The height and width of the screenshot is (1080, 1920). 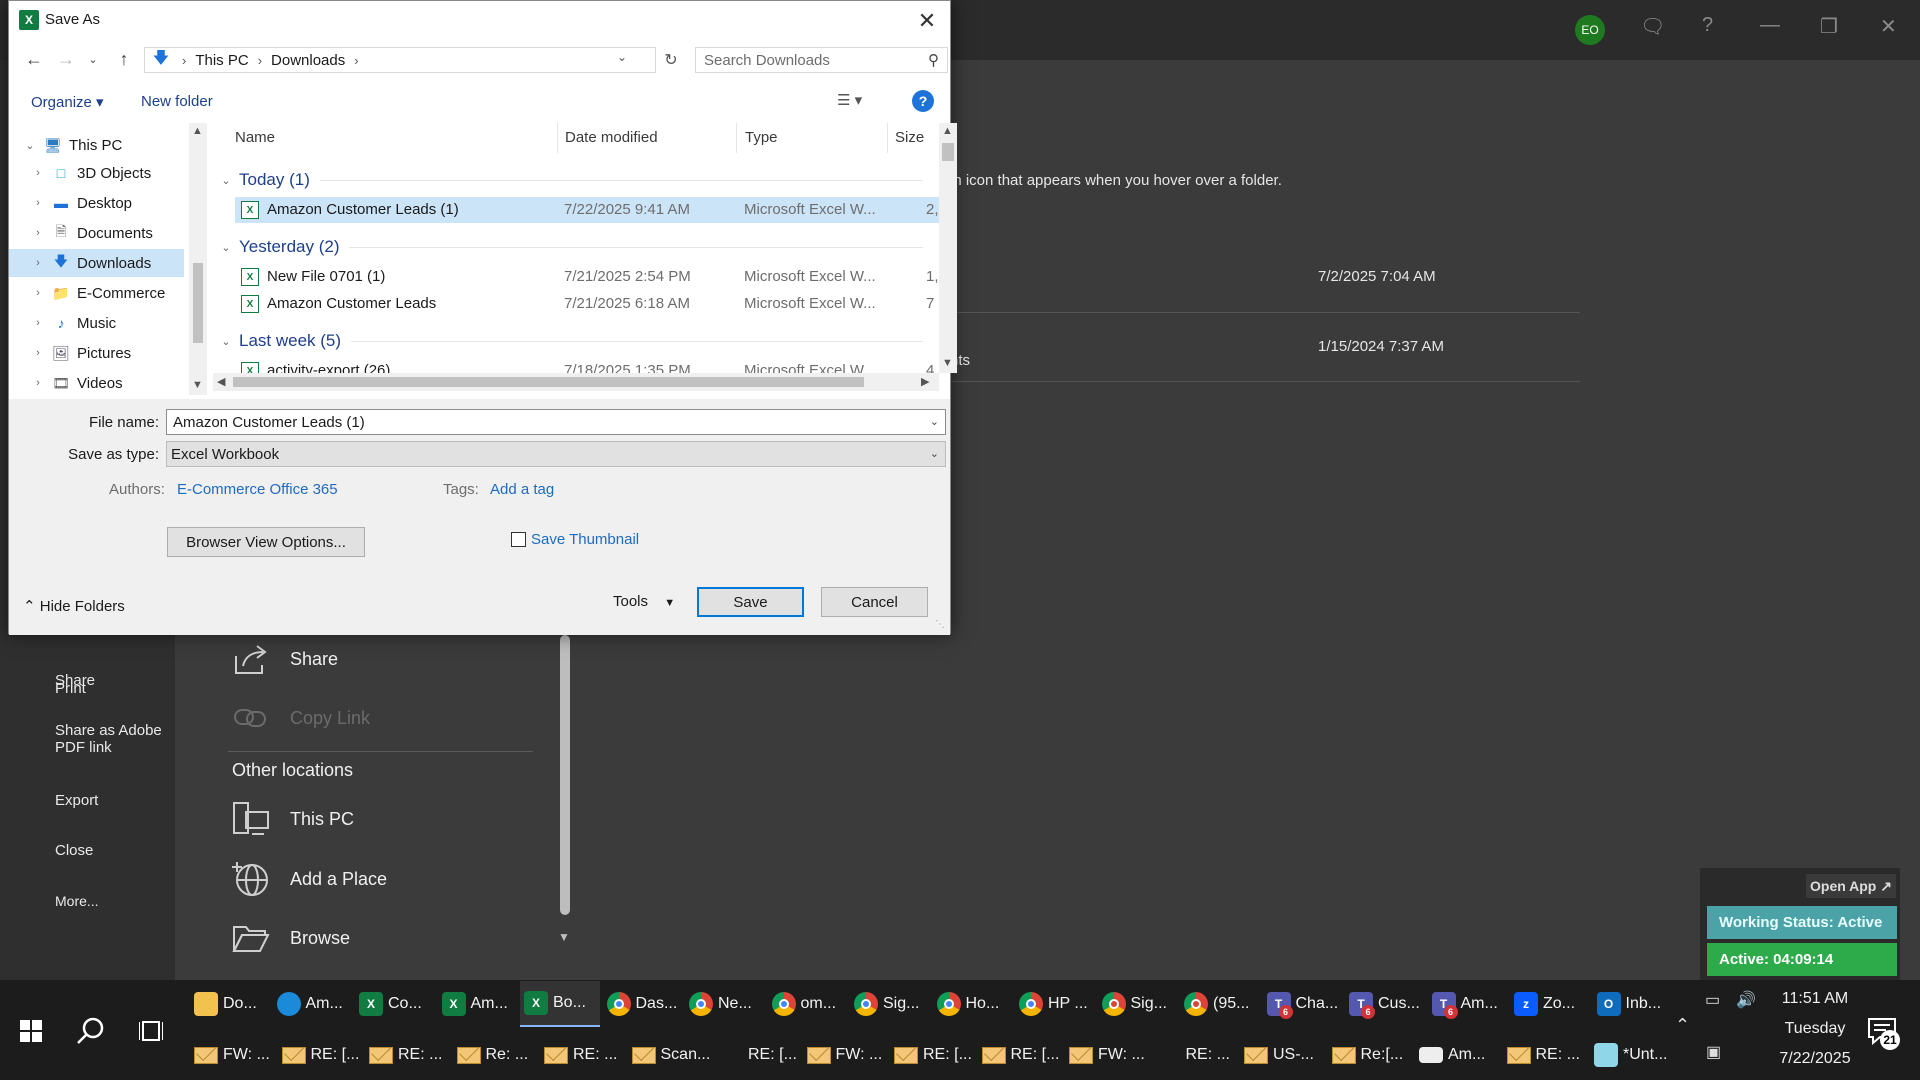 I want to click on group-header-yesterday: ⌄ Yesterday (2), so click(x=573, y=247).